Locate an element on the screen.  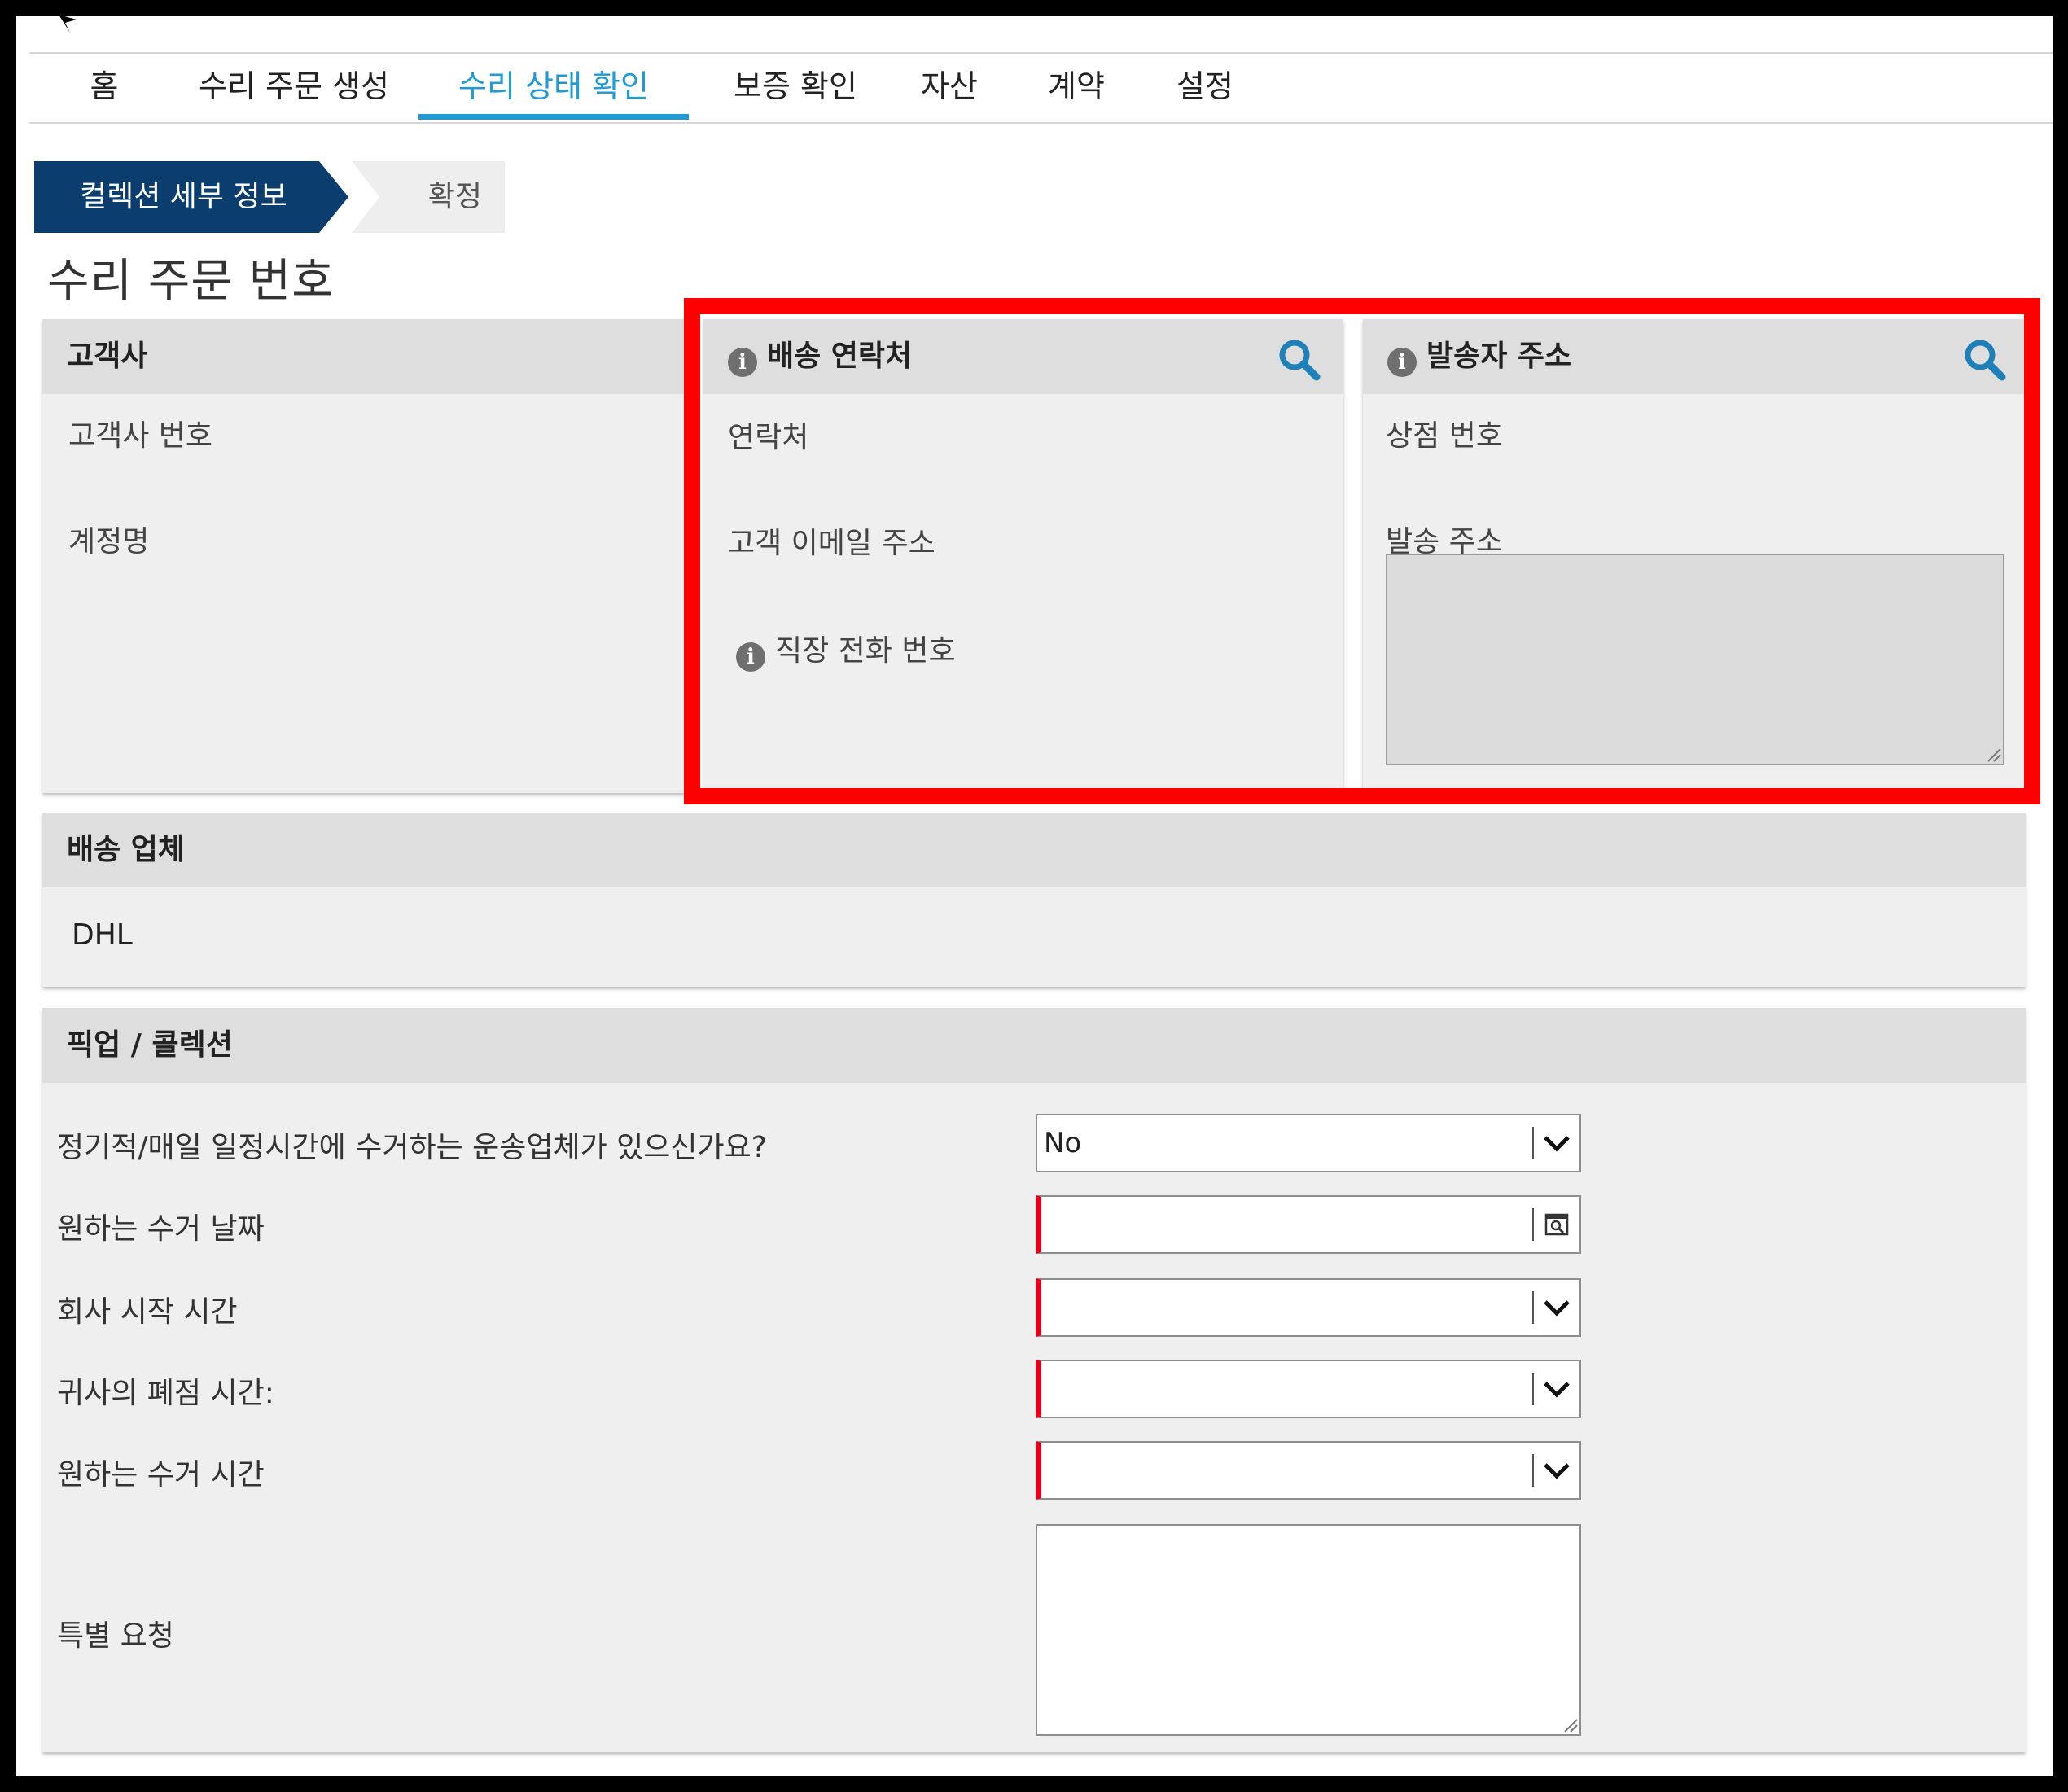
pickup-date-label: 원하는 수거 날짜 is located at coordinates (161, 1229).